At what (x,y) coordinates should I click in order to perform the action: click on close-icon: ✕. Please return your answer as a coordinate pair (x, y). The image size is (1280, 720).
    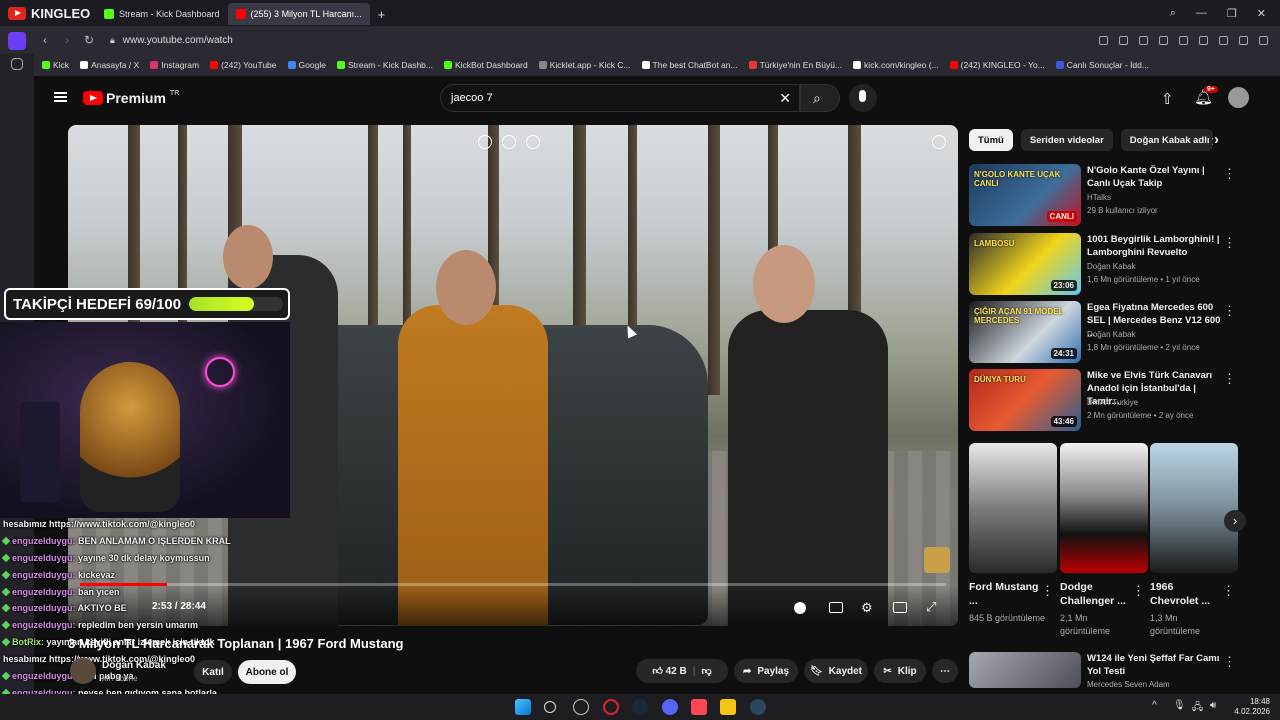
    Looking at the image, I should click on (1261, 13).